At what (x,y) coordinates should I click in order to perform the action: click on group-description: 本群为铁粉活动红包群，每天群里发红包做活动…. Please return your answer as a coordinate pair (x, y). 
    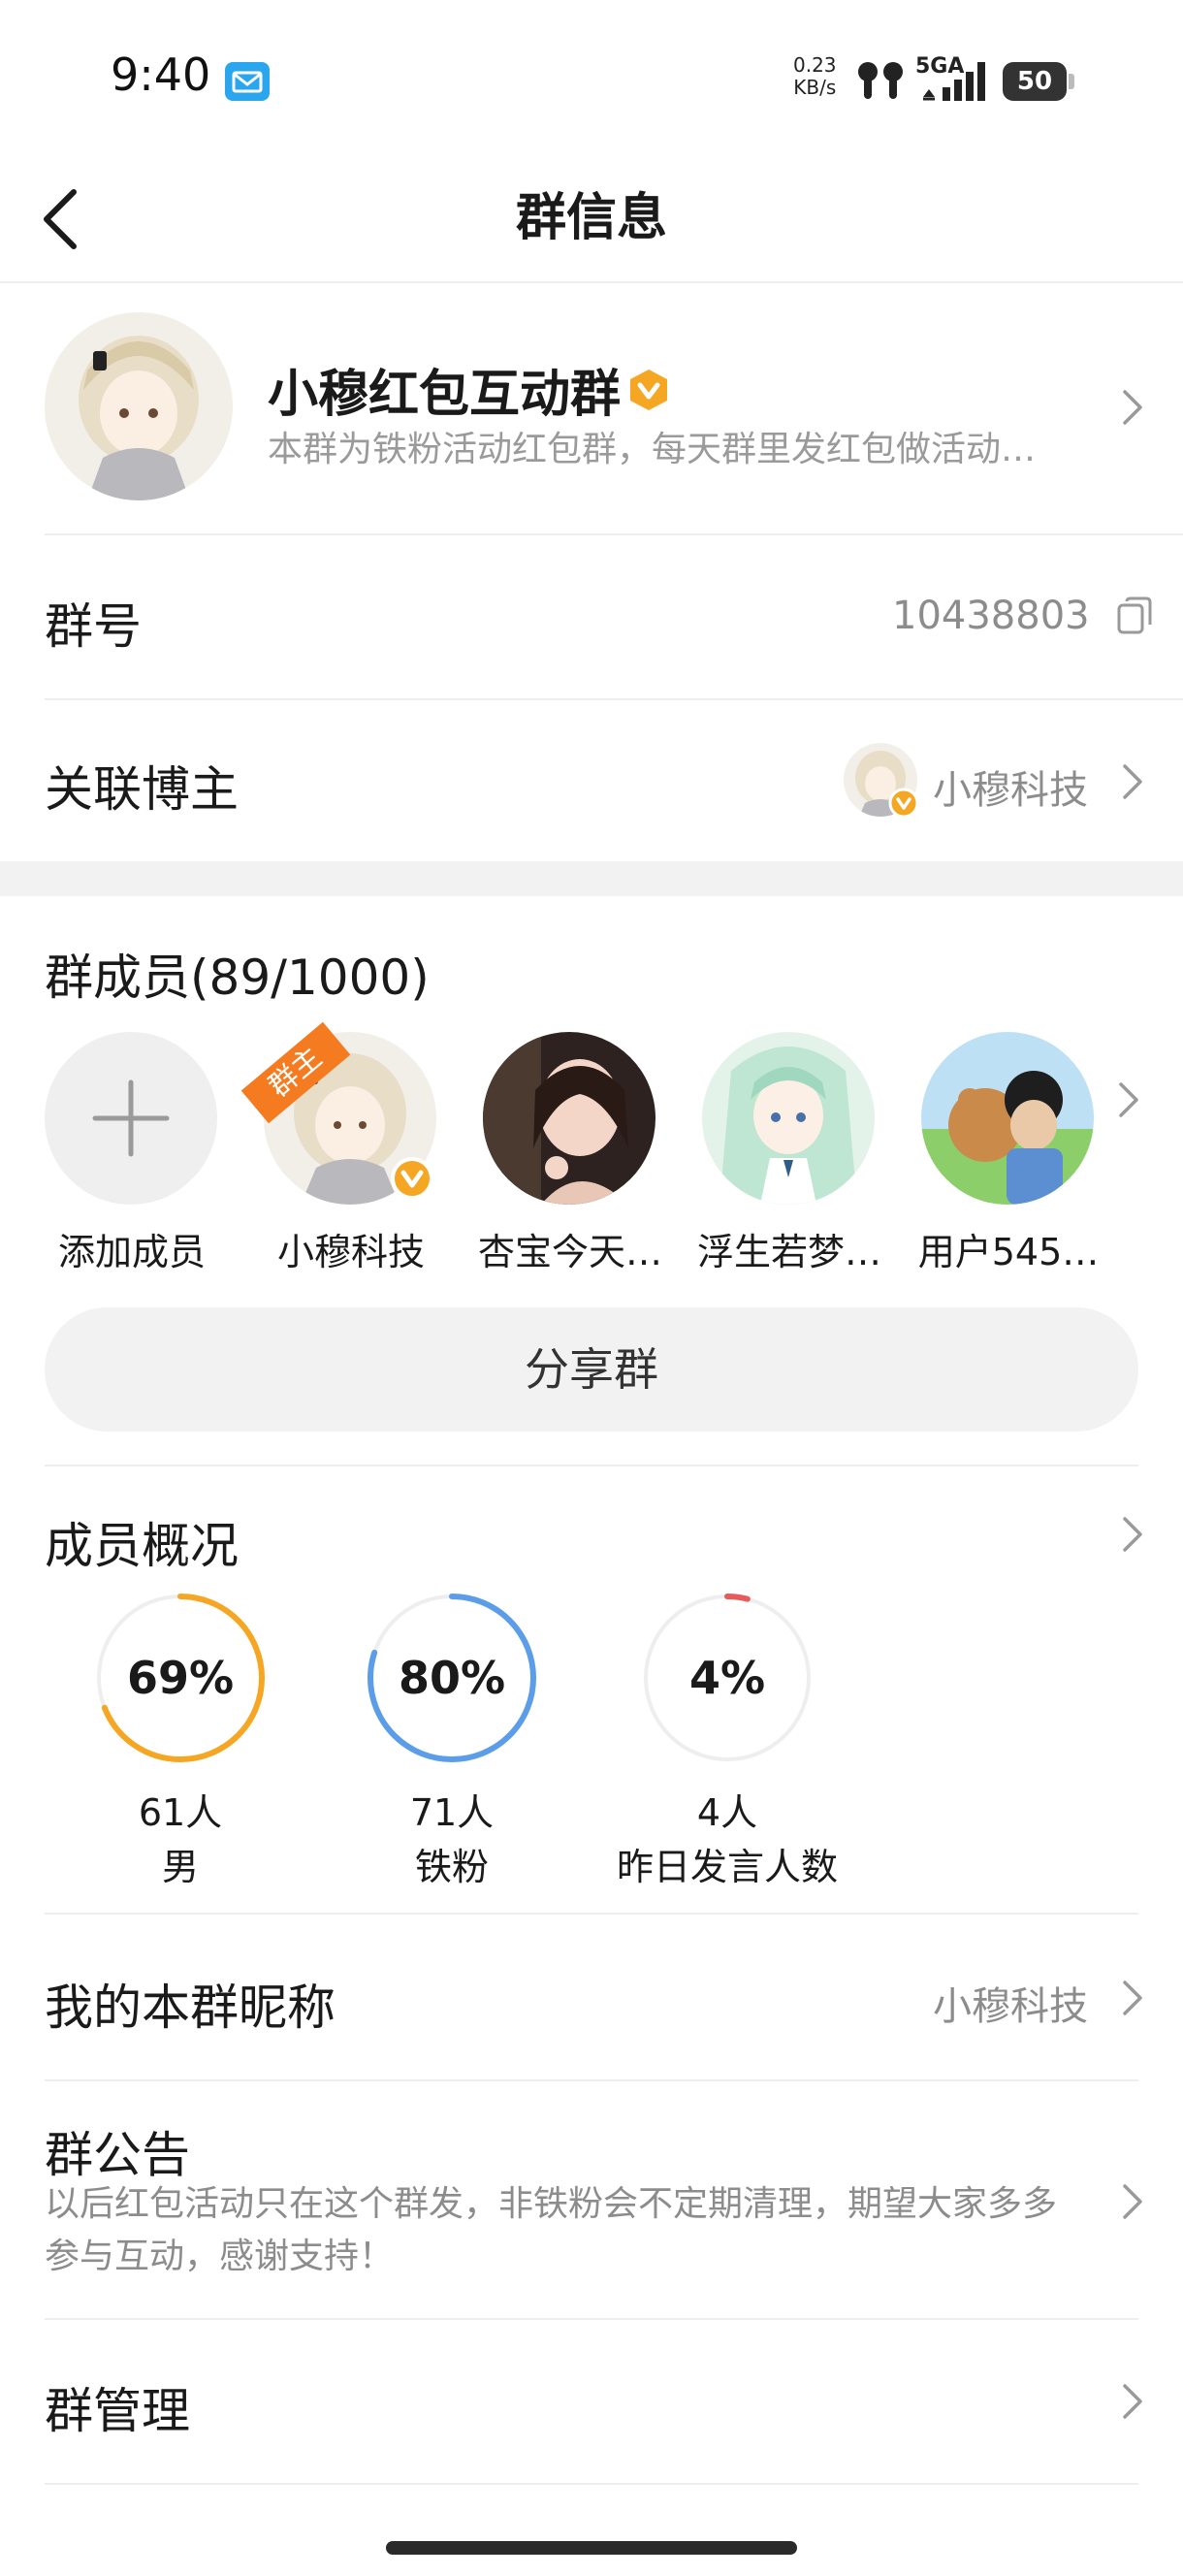
    Looking at the image, I should click on (652, 449).